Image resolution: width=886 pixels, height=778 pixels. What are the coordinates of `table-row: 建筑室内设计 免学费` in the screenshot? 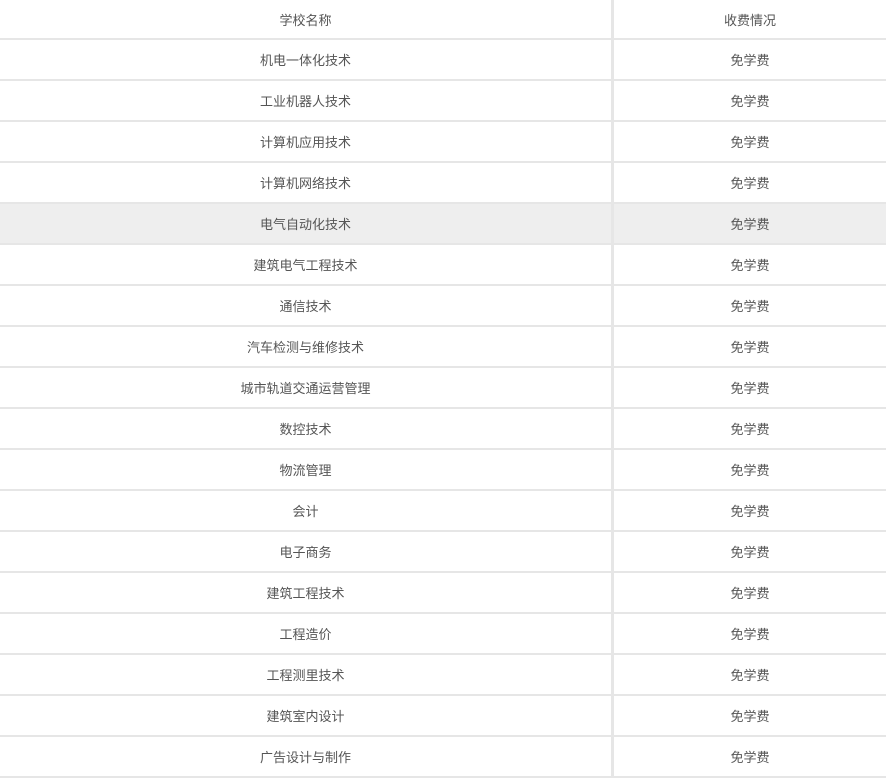 It's located at (443, 716).